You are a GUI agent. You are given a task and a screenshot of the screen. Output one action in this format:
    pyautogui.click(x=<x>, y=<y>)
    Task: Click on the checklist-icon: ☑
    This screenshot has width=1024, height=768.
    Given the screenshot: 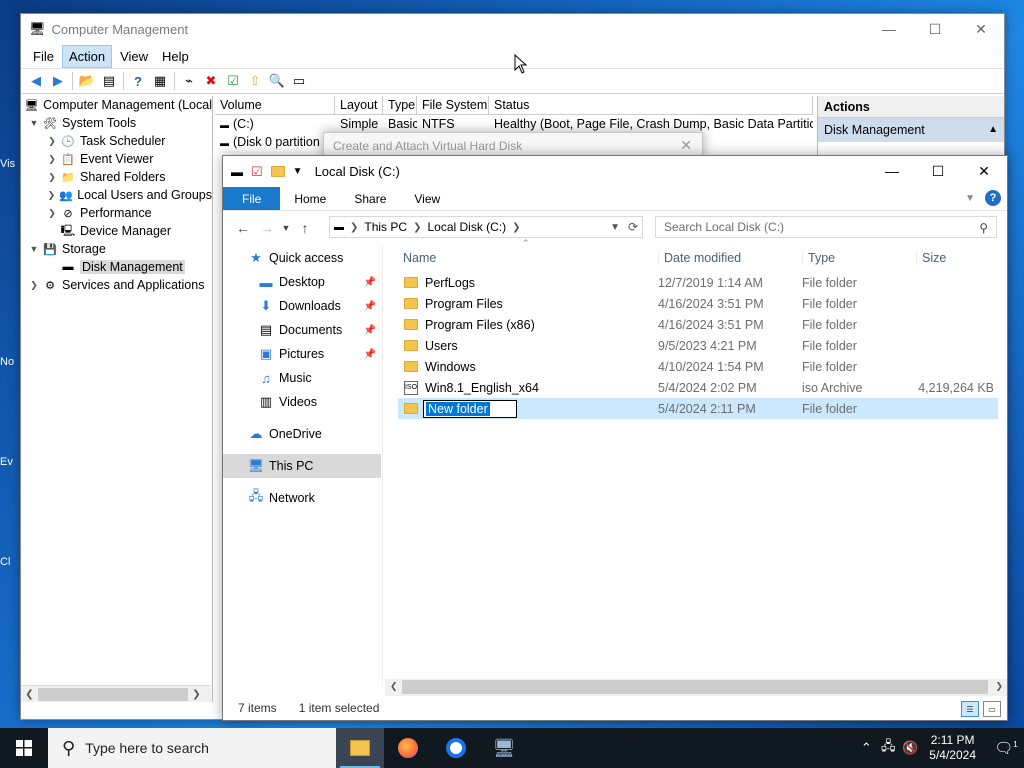 What is the action you would take?
    pyautogui.click(x=233, y=81)
    